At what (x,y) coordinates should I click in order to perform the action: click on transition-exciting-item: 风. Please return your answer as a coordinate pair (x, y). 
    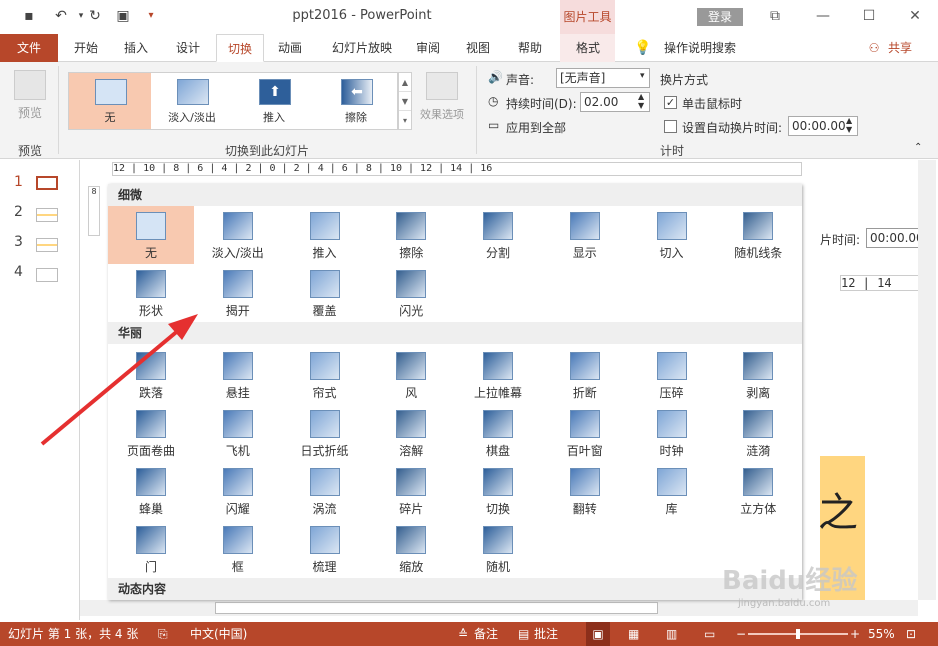
    Looking at the image, I should click on (411, 375).